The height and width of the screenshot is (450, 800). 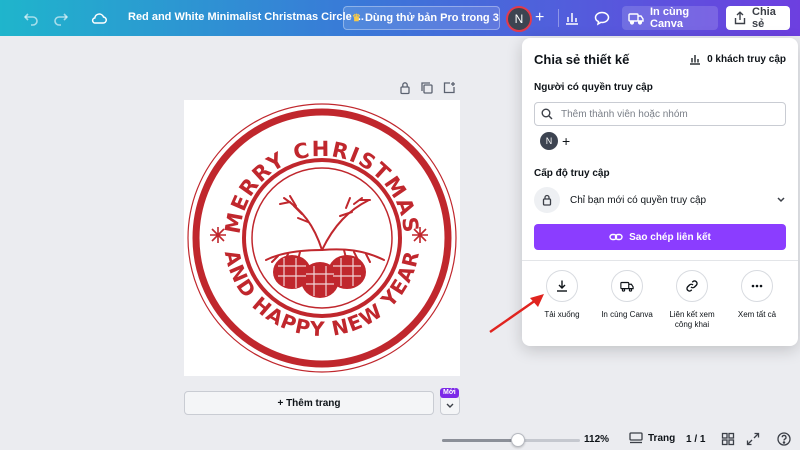 I want to click on access-level-value: Chỉ bạn mới có quyền truy cập, so click(x=638, y=200).